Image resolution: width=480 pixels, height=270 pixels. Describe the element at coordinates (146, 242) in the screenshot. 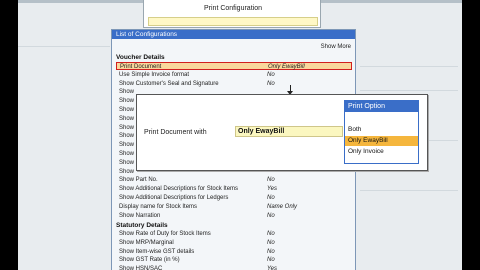

I see `config-row-label: Show MRP/Marginal` at that location.